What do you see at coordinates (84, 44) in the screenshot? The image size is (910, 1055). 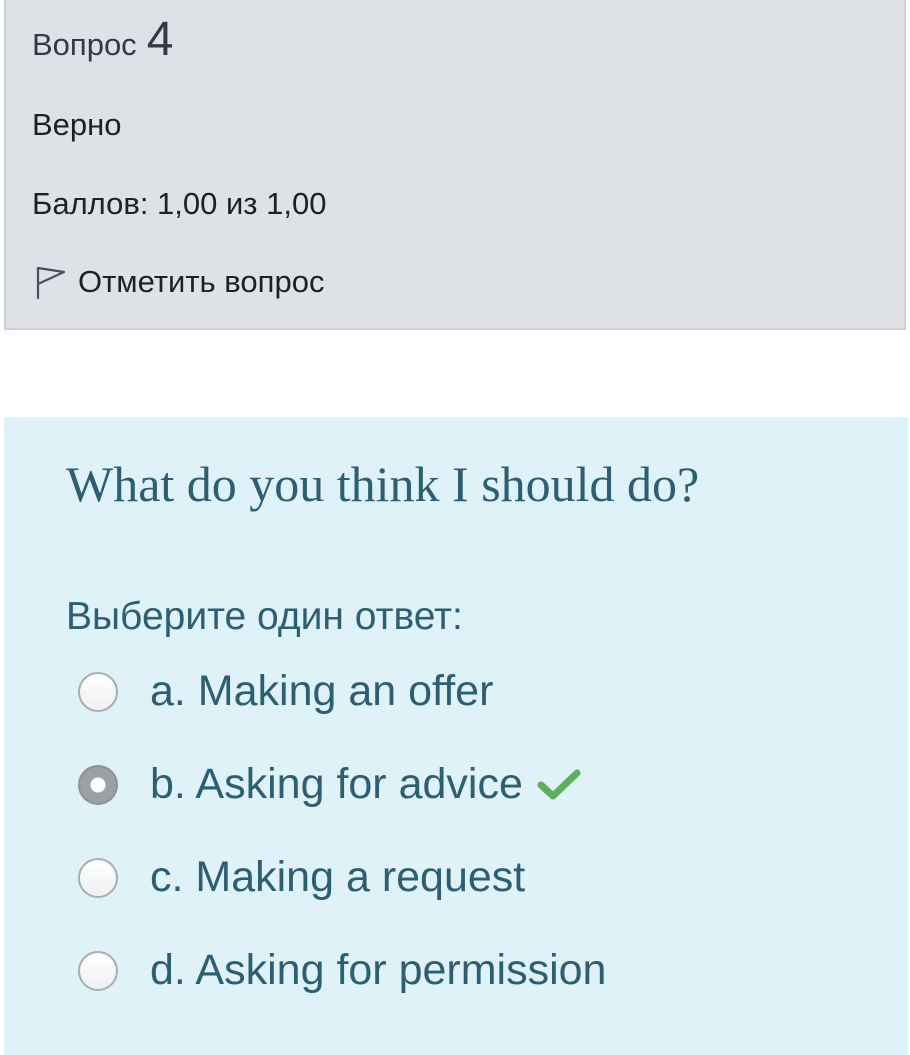 I see `question-word: Вопрос` at bounding box center [84, 44].